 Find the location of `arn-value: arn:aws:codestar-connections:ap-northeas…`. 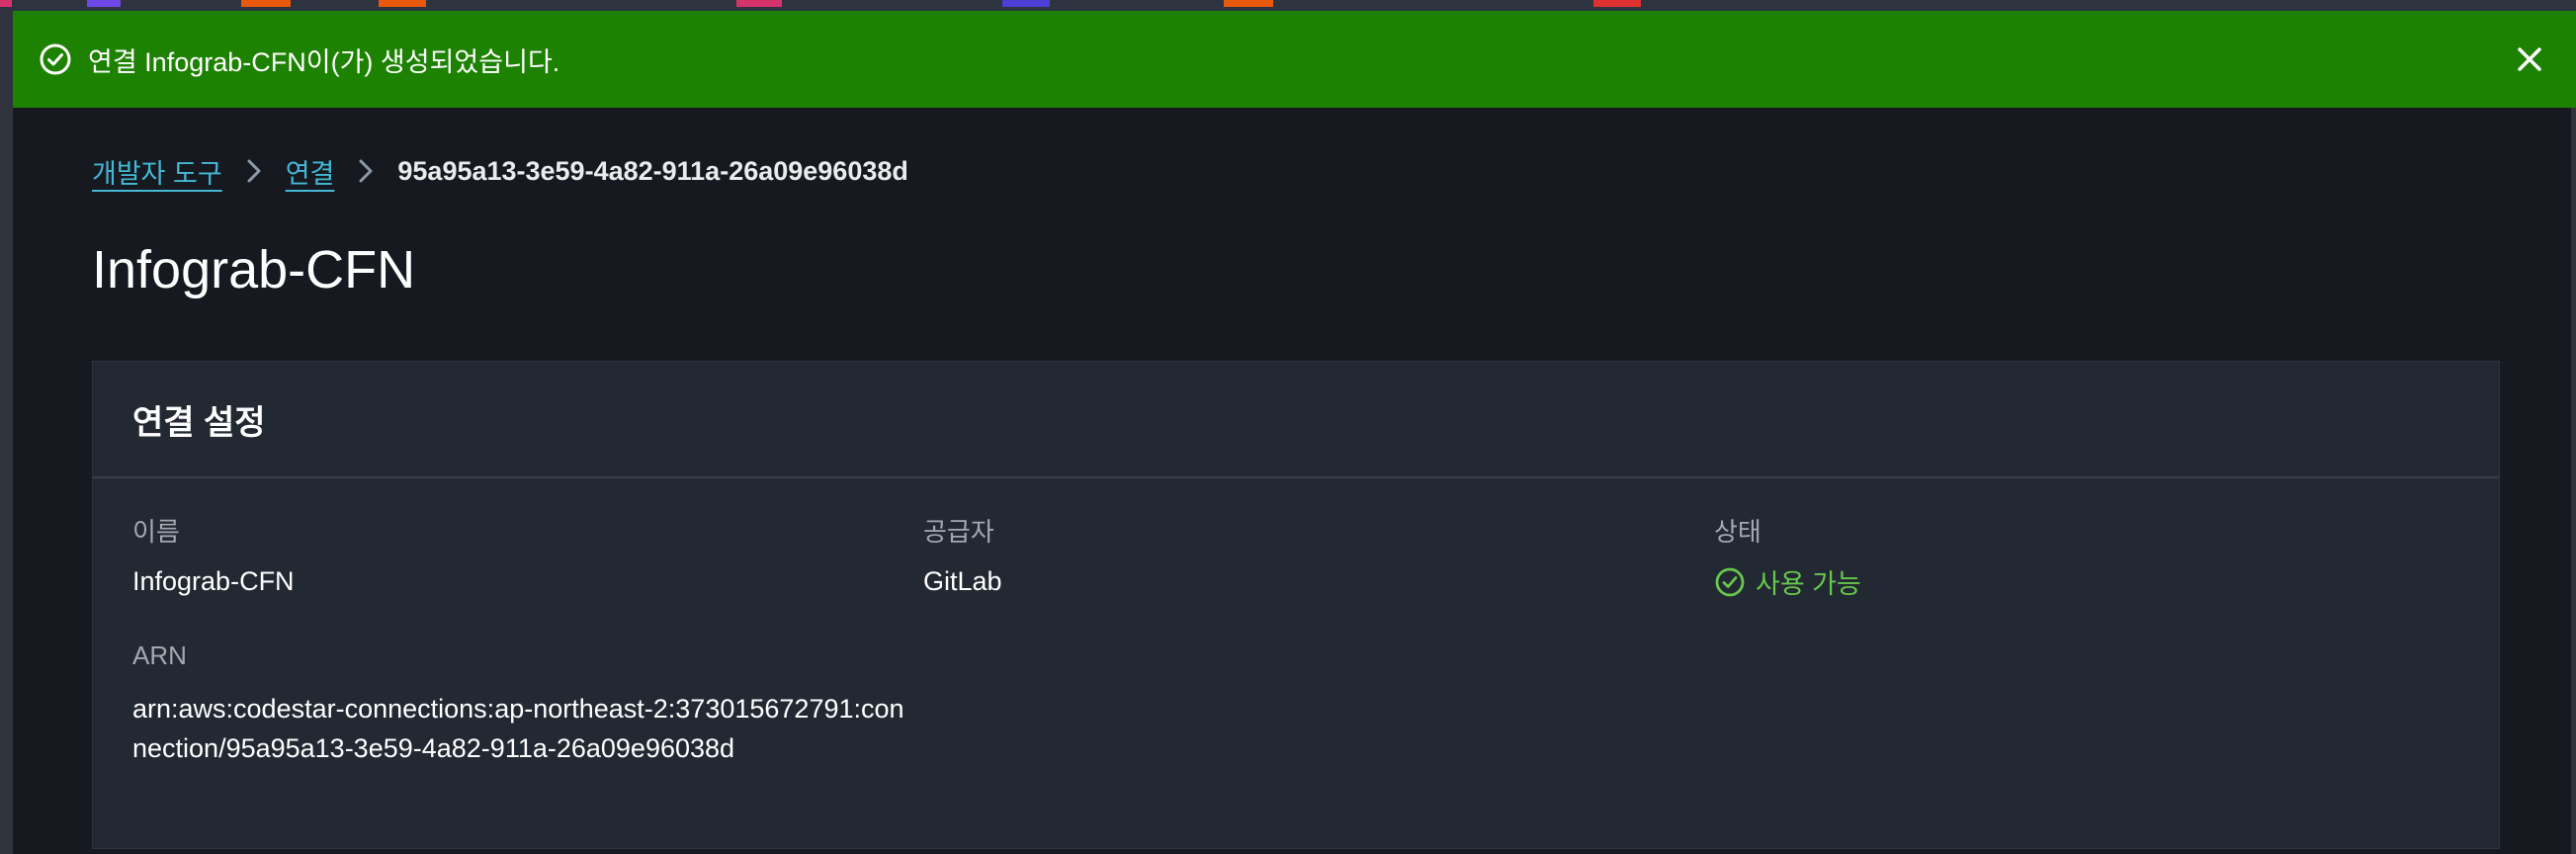

arn-value: arn:aws:codestar-connections:ap-northeas… is located at coordinates (518, 728).